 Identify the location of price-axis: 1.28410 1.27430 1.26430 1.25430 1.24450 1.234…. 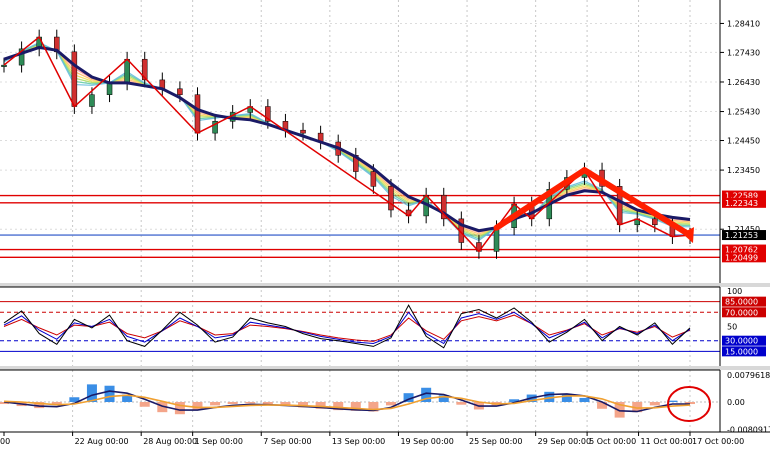
(743, 141).